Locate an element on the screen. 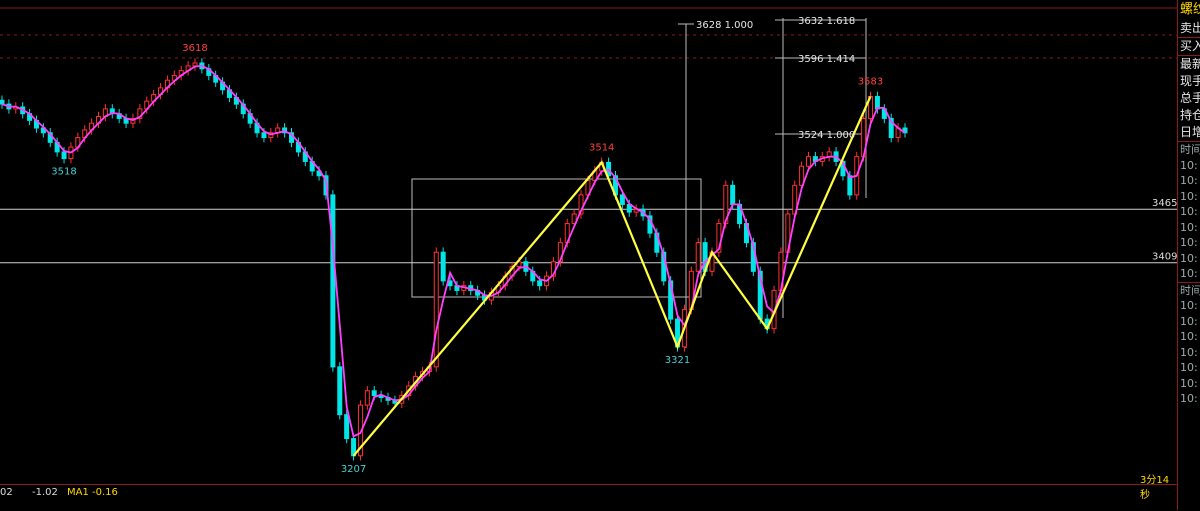 The width and height of the screenshot is (1200, 511). fib-label: 3628 1.000 is located at coordinates (724, 25).